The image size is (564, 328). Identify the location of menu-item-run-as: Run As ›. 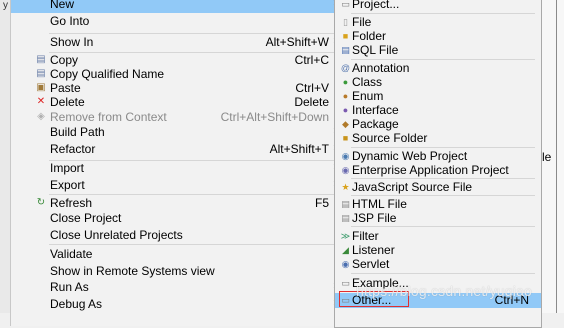
(176, 287).